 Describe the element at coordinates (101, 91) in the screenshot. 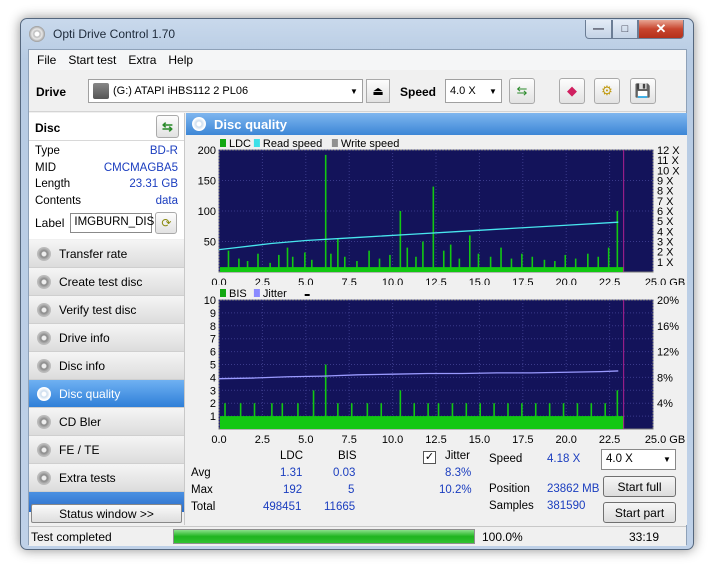

I see `drive-icon` at that location.